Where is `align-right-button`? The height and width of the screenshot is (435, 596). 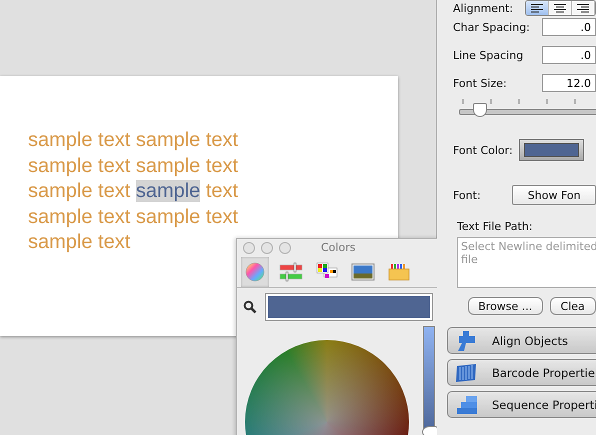 align-right-button is located at coordinates (583, 8).